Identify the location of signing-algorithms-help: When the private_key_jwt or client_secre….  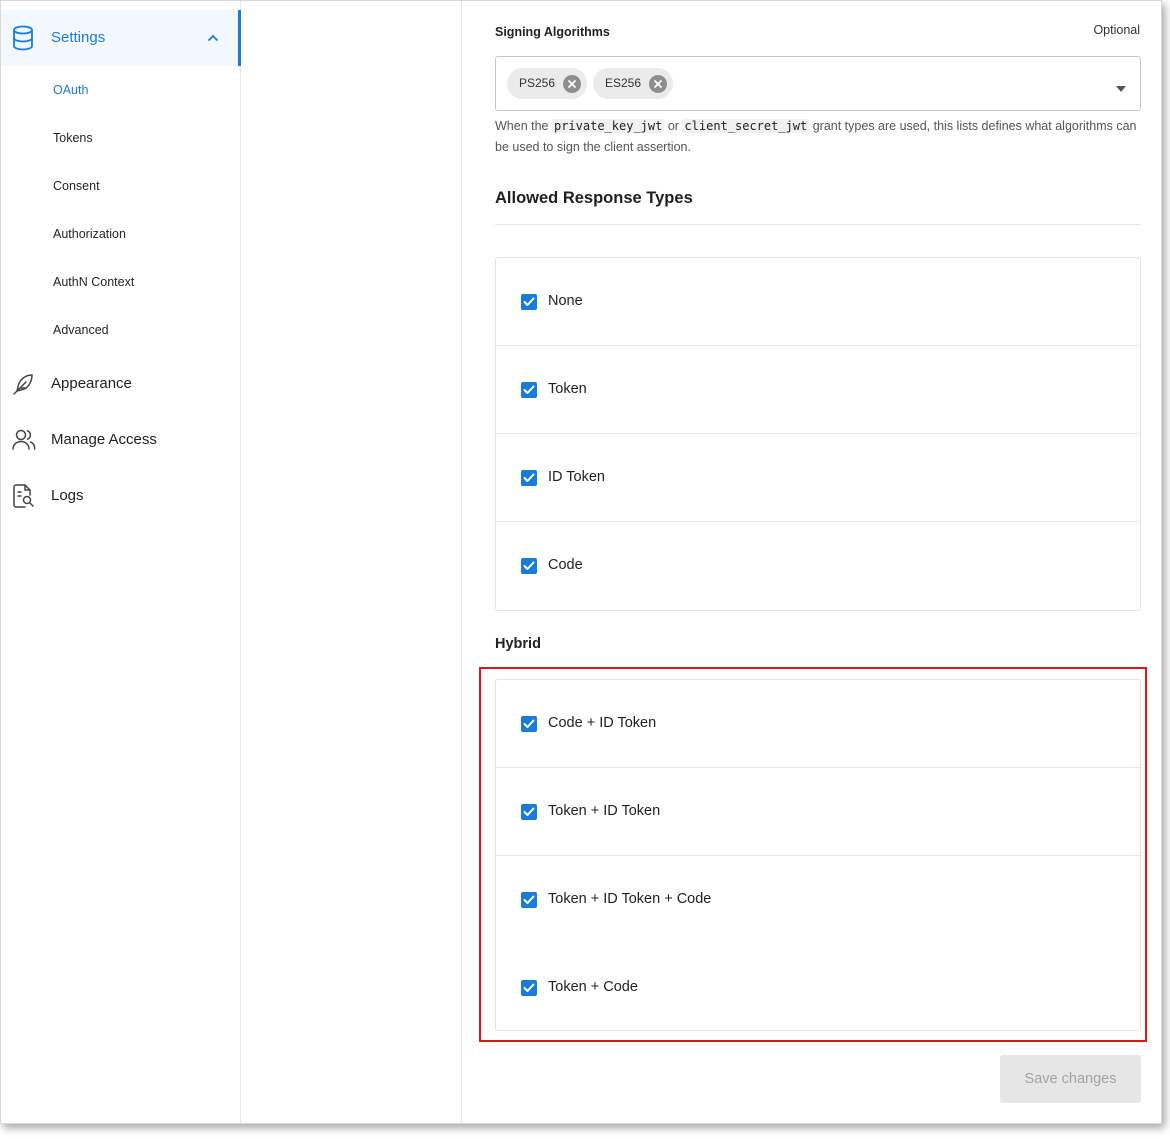
(816, 136).